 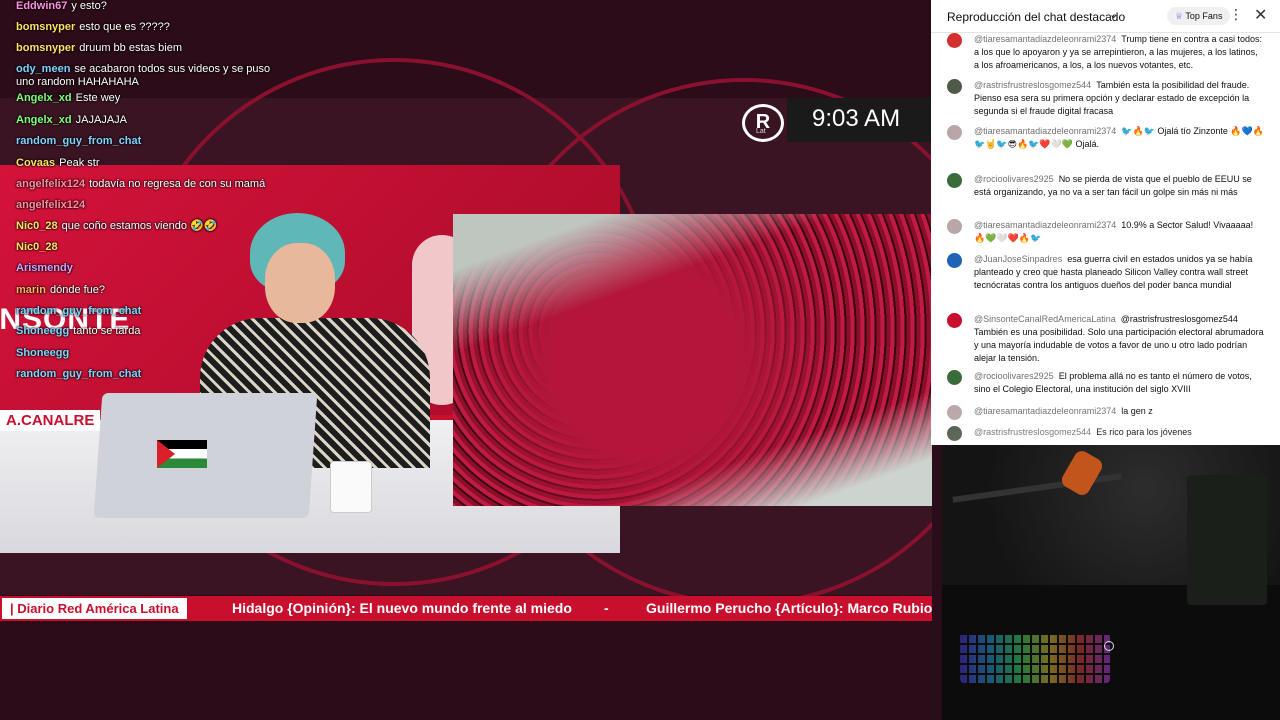 What do you see at coordinates (177, 184) in the screenshot?
I see `overlay-chat-text: todavía no regresa de con su mamá` at bounding box center [177, 184].